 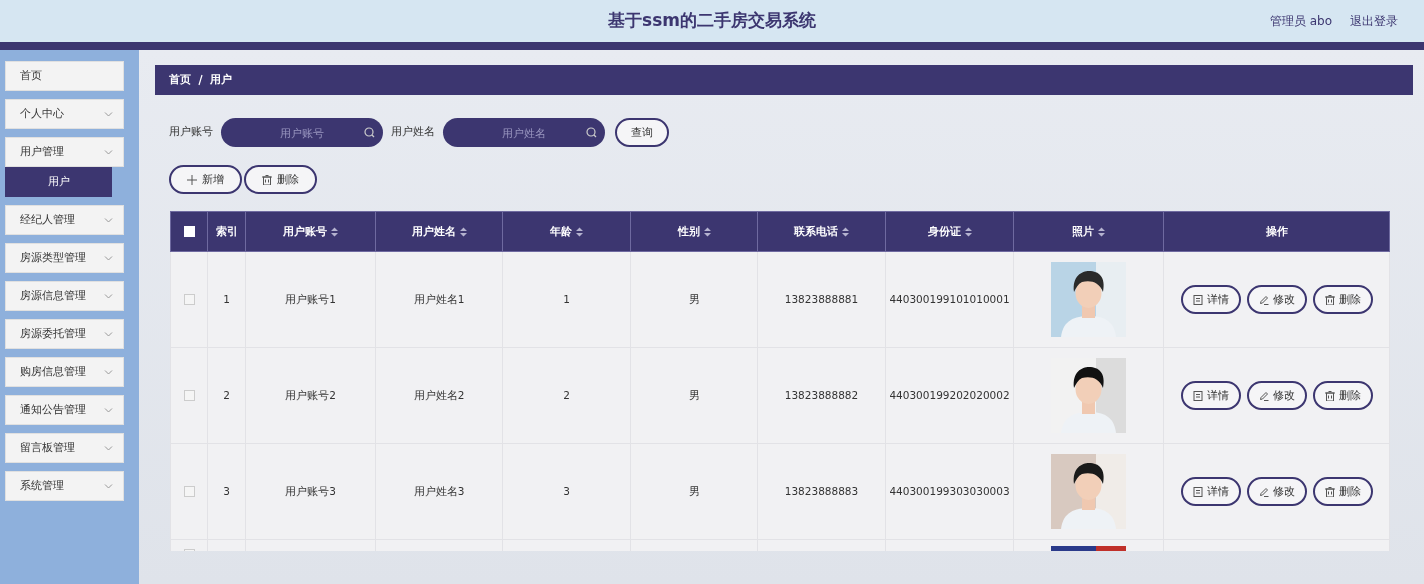 What do you see at coordinates (1083, 230) in the screenshot?
I see `column-header: 照片` at bounding box center [1083, 230].